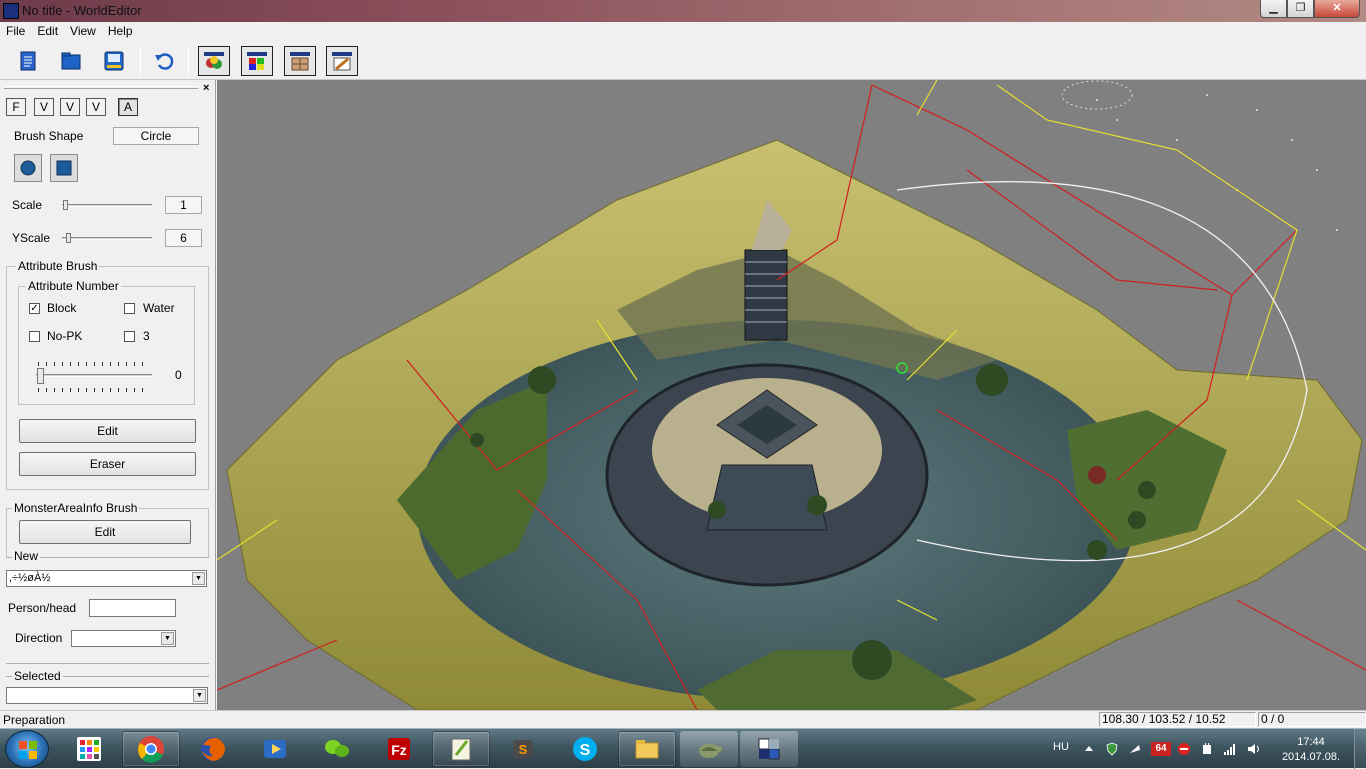 The image size is (1366, 769). What do you see at coordinates (65, 336) in the screenshot?
I see `nopk-label: No-PK` at bounding box center [65, 336].